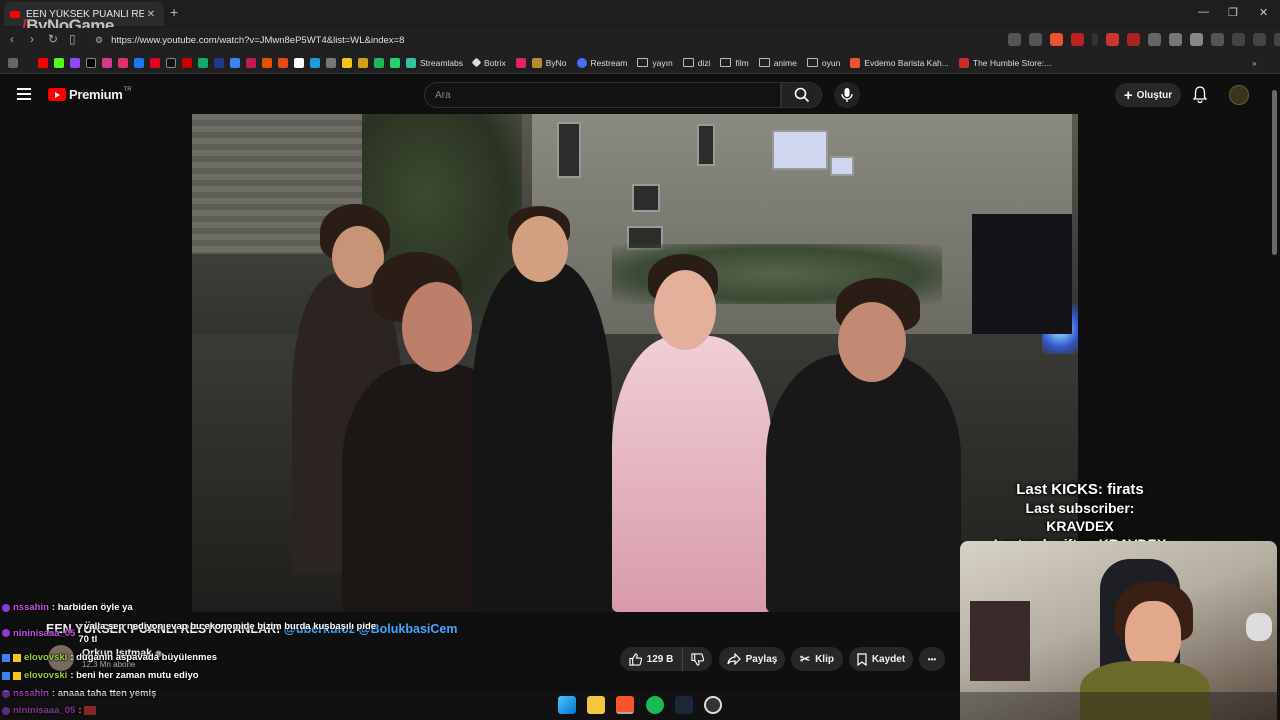 The width and height of the screenshot is (1280, 720). What do you see at coordinates (75, 62) in the screenshot?
I see `twitch-bookmark-icon` at bounding box center [75, 62].